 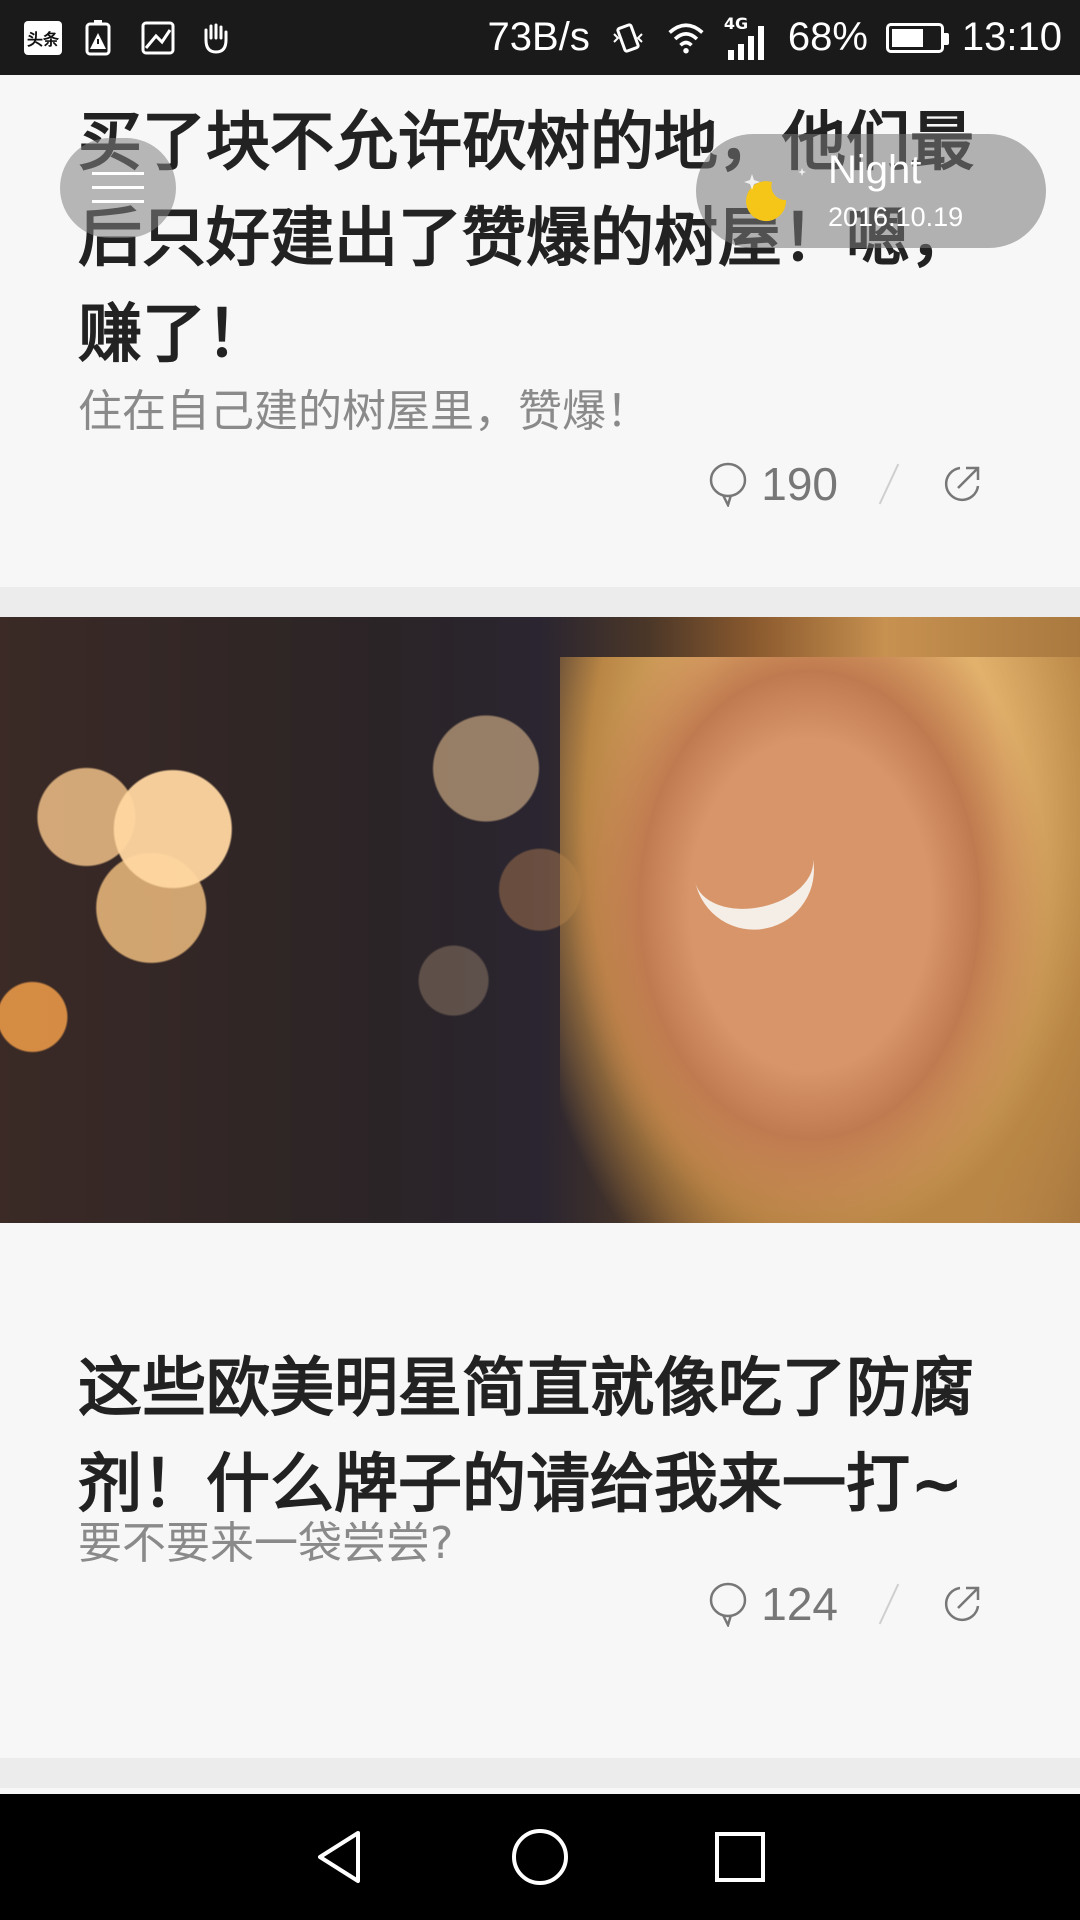 I want to click on recents-button, so click(x=740, y=1857).